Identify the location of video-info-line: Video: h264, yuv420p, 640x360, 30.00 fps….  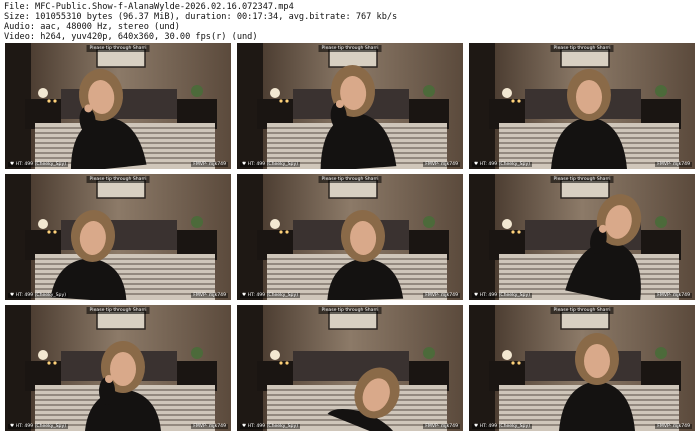
(131, 37).